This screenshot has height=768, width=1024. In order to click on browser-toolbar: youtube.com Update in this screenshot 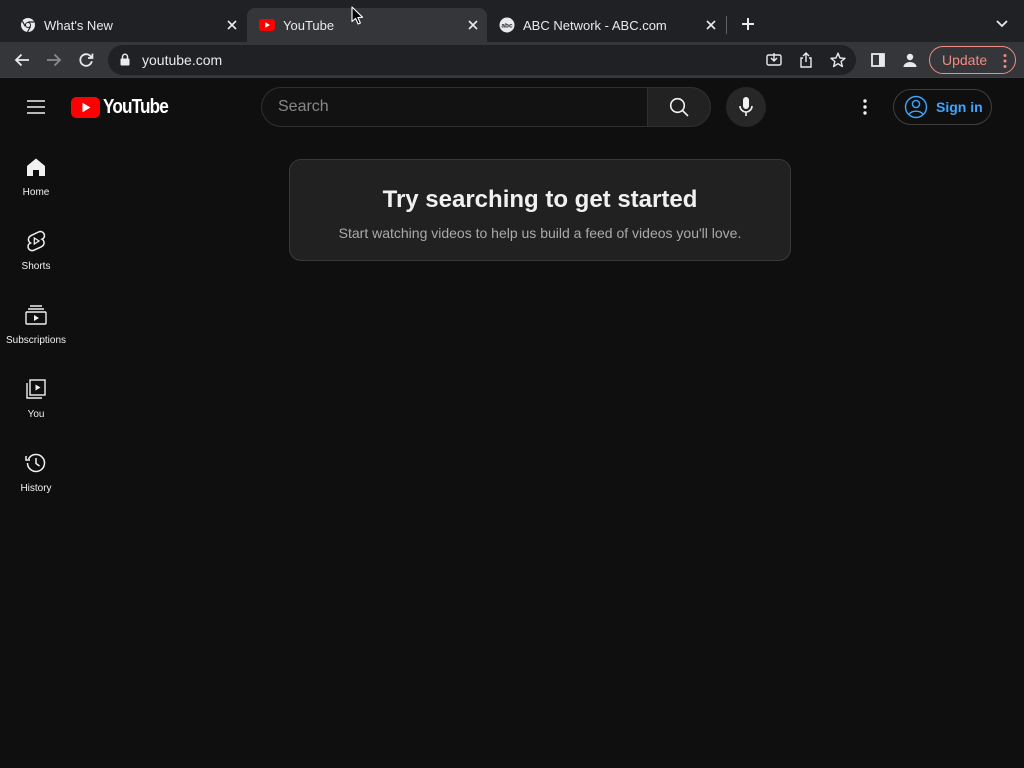, I will do `click(512, 60)`.